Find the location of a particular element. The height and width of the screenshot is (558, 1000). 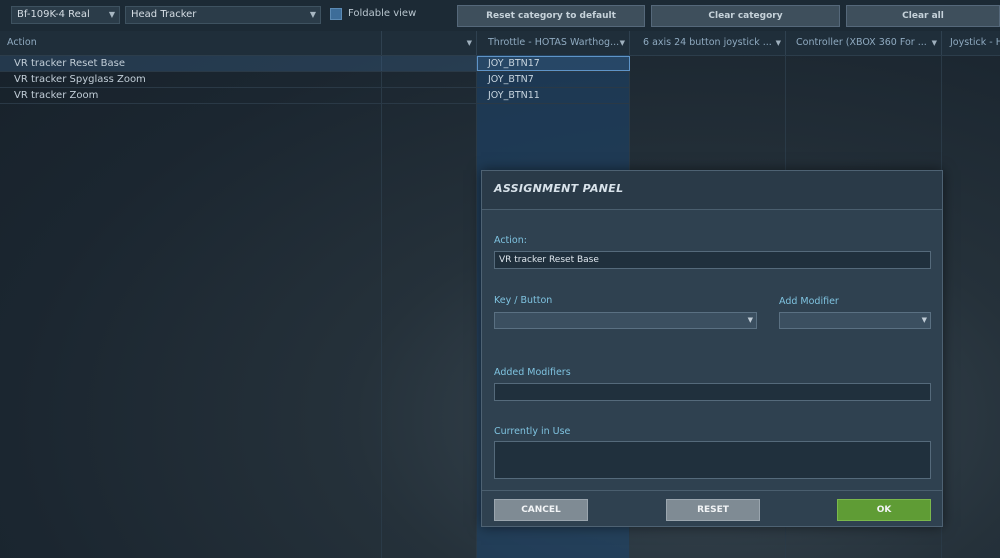

cancel-button: CANCEL is located at coordinates (541, 510).